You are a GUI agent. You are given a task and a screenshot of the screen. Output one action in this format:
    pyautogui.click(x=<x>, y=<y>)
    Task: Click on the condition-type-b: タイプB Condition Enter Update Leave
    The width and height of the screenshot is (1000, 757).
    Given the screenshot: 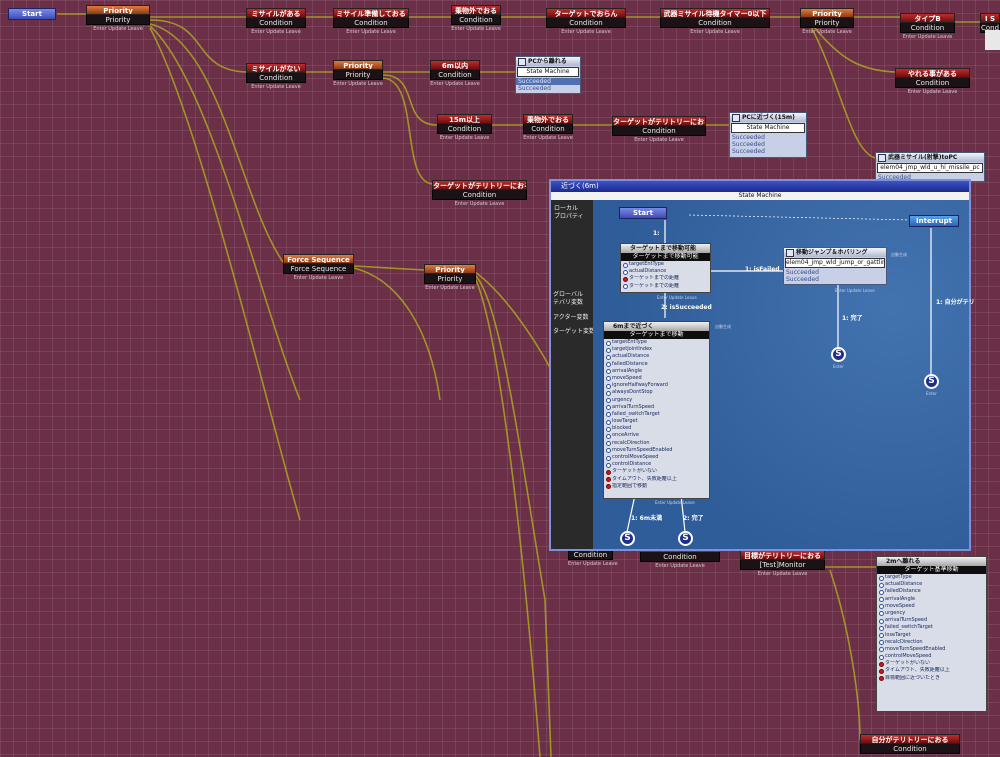 What is the action you would take?
    pyautogui.click(x=927, y=26)
    